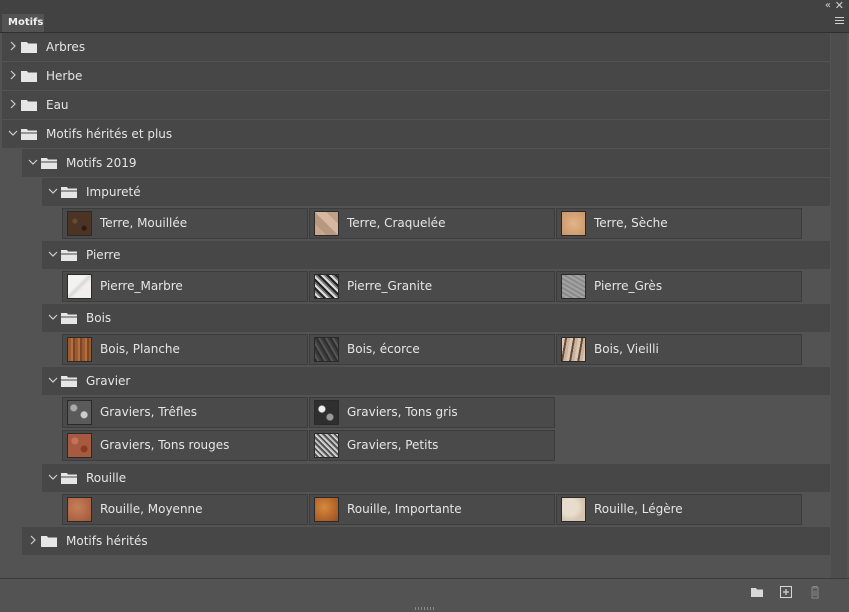 This screenshot has height=612, width=849. What do you see at coordinates (64, 76) in the screenshot?
I see `group-label: Herbe` at bounding box center [64, 76].